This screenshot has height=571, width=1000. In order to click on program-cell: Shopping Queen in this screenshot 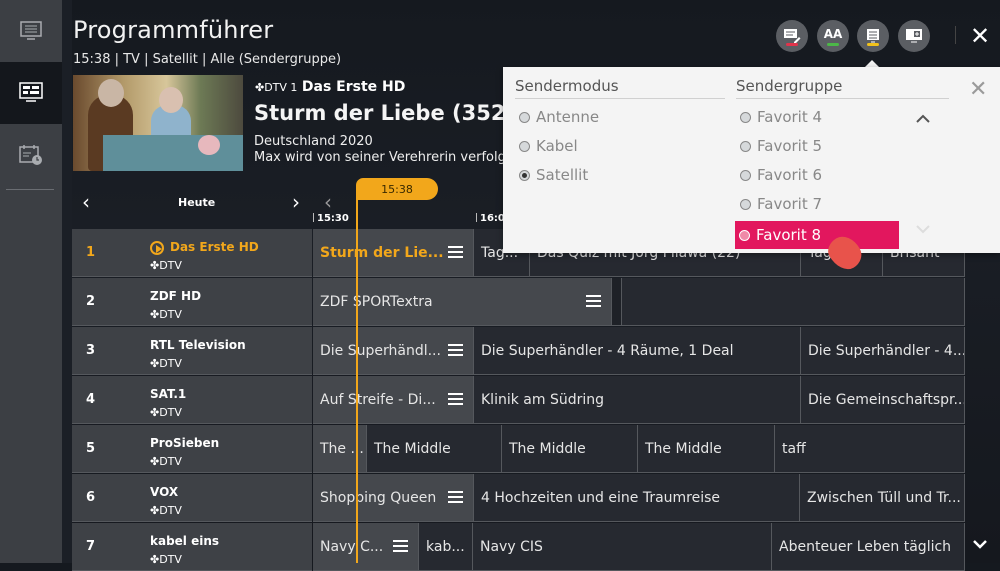, I will do `click(393, 498)`.